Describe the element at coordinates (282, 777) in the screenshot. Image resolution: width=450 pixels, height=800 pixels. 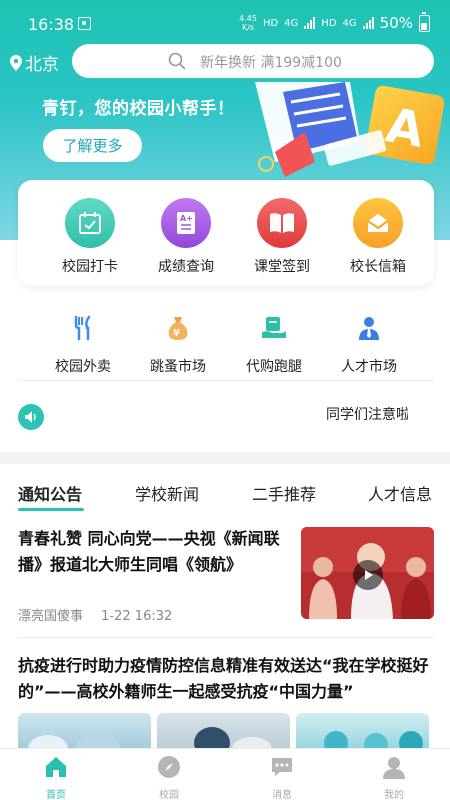
I see `nav-messages: 消息` at that location.